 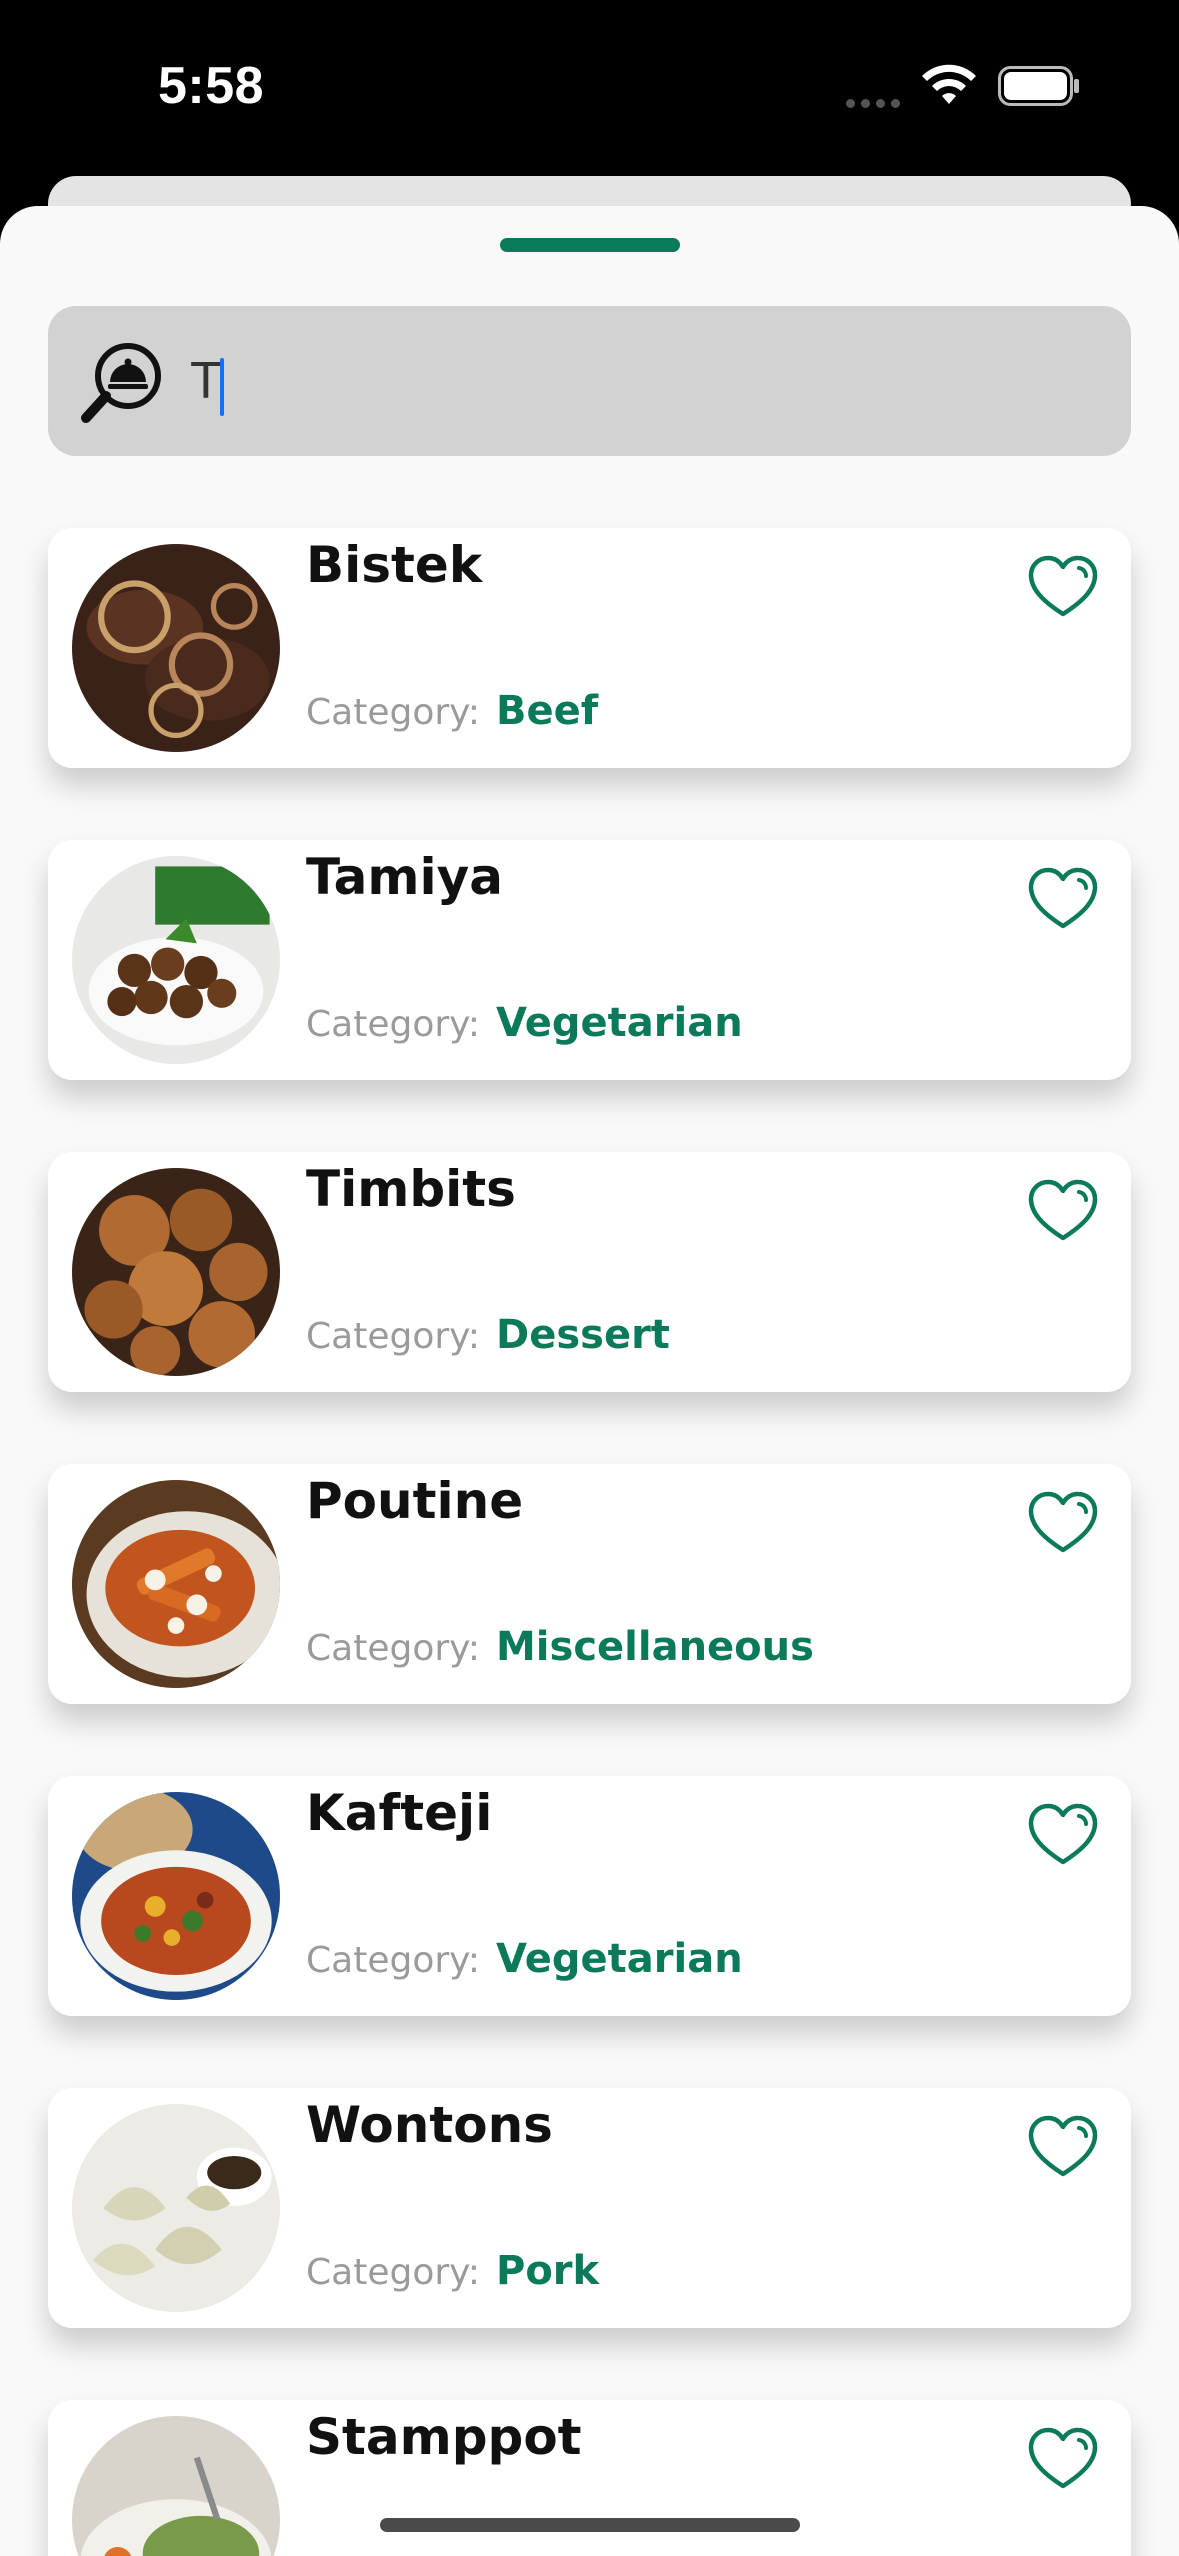 What do you see at coordinates (1038, 86) in the screenshot?
I see `battery-icon` at bounding box center [1038, 86].